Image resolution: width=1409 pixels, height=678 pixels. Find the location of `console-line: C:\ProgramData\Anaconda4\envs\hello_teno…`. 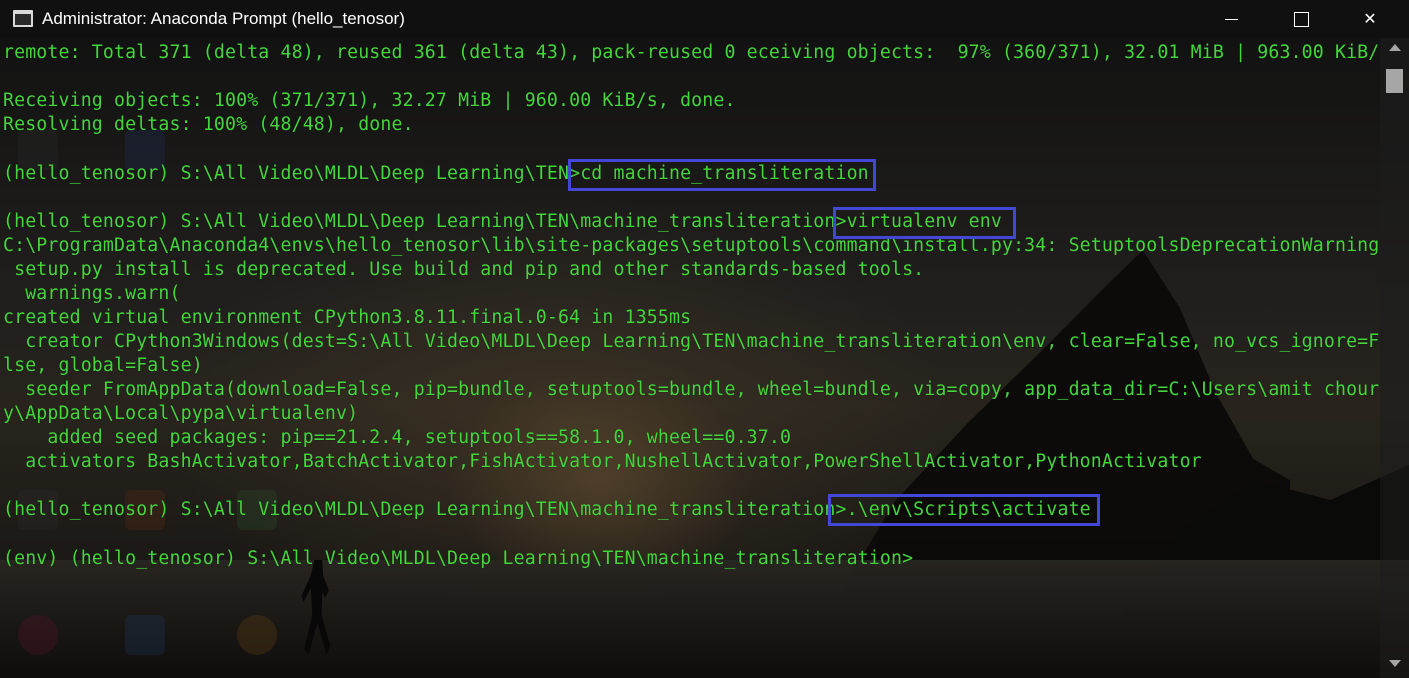

console-line: C:\ProgramData\Anaconda4\envs\hello_teno… is located at coordinates (691, 245).